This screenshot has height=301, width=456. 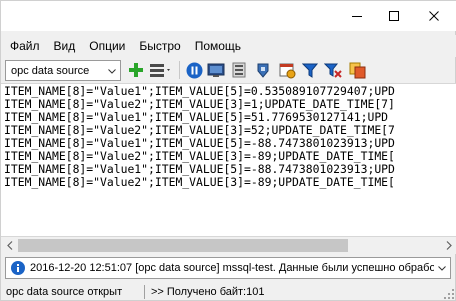 I want to click on horizontal-scrollbar, so click(x=228, y=245).